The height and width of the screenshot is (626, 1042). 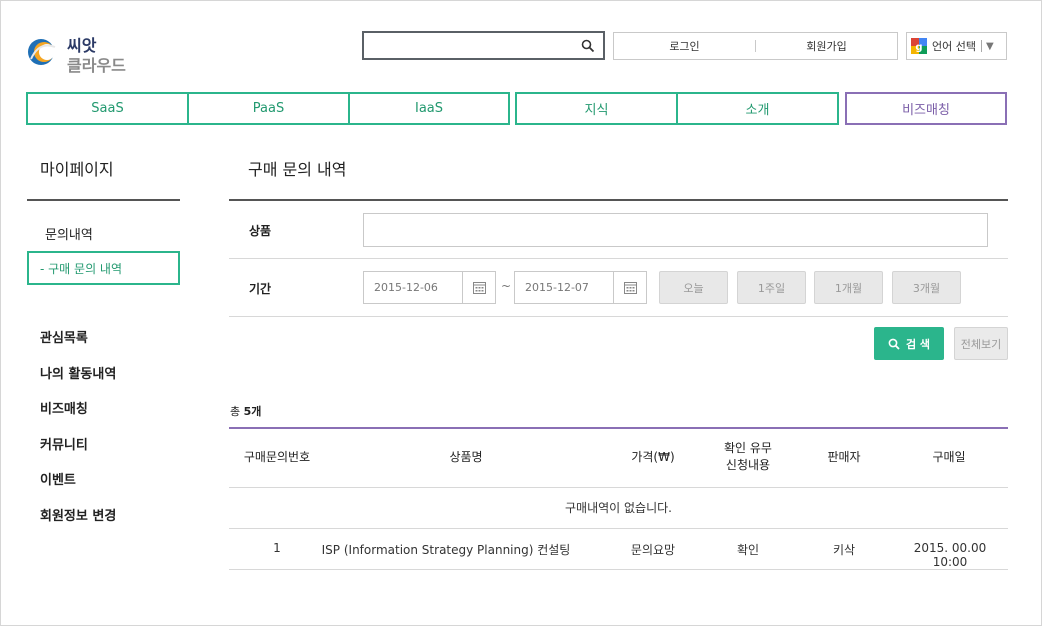 I want to click on range-3month-button: 3개월, so click(x=926, y=287).